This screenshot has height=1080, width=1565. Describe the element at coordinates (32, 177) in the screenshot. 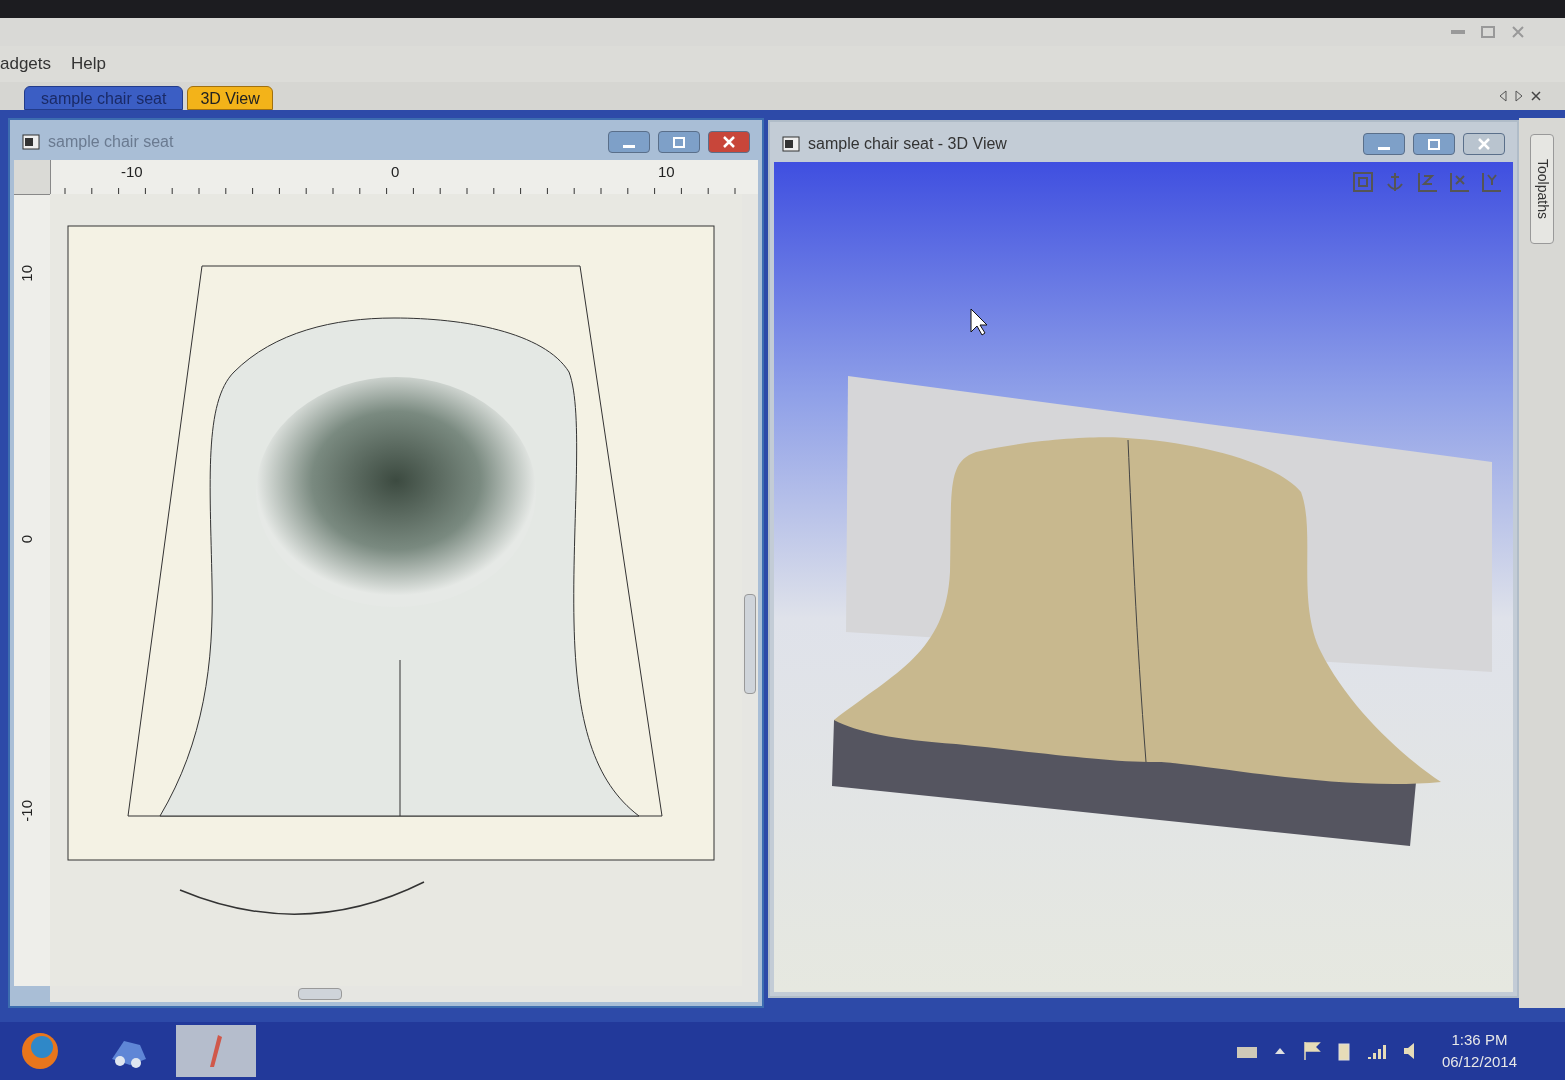

I see `ruler-corner` at that location.